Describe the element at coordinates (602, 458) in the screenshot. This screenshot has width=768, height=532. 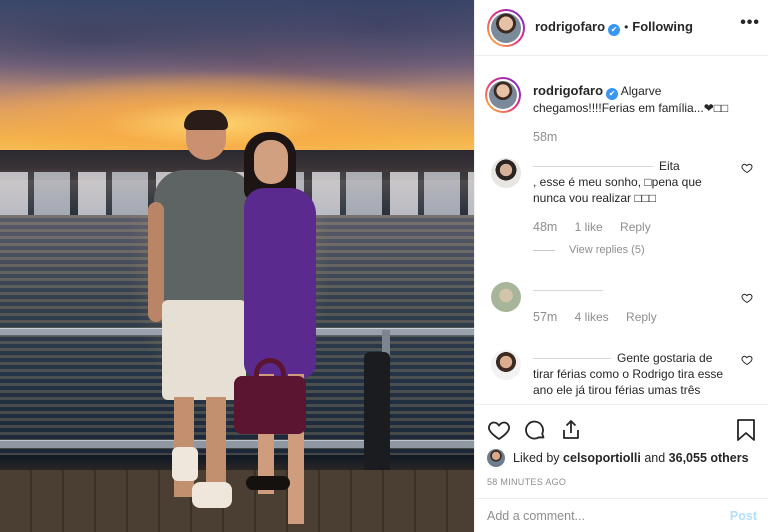
I see `liked-by-user: celsoportiolli` at that location.